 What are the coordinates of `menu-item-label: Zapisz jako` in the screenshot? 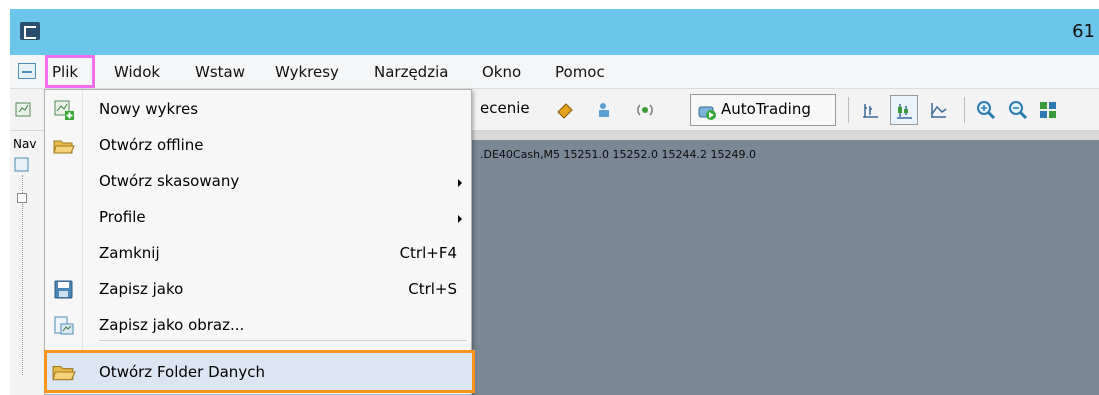 It's located at (141, 289).